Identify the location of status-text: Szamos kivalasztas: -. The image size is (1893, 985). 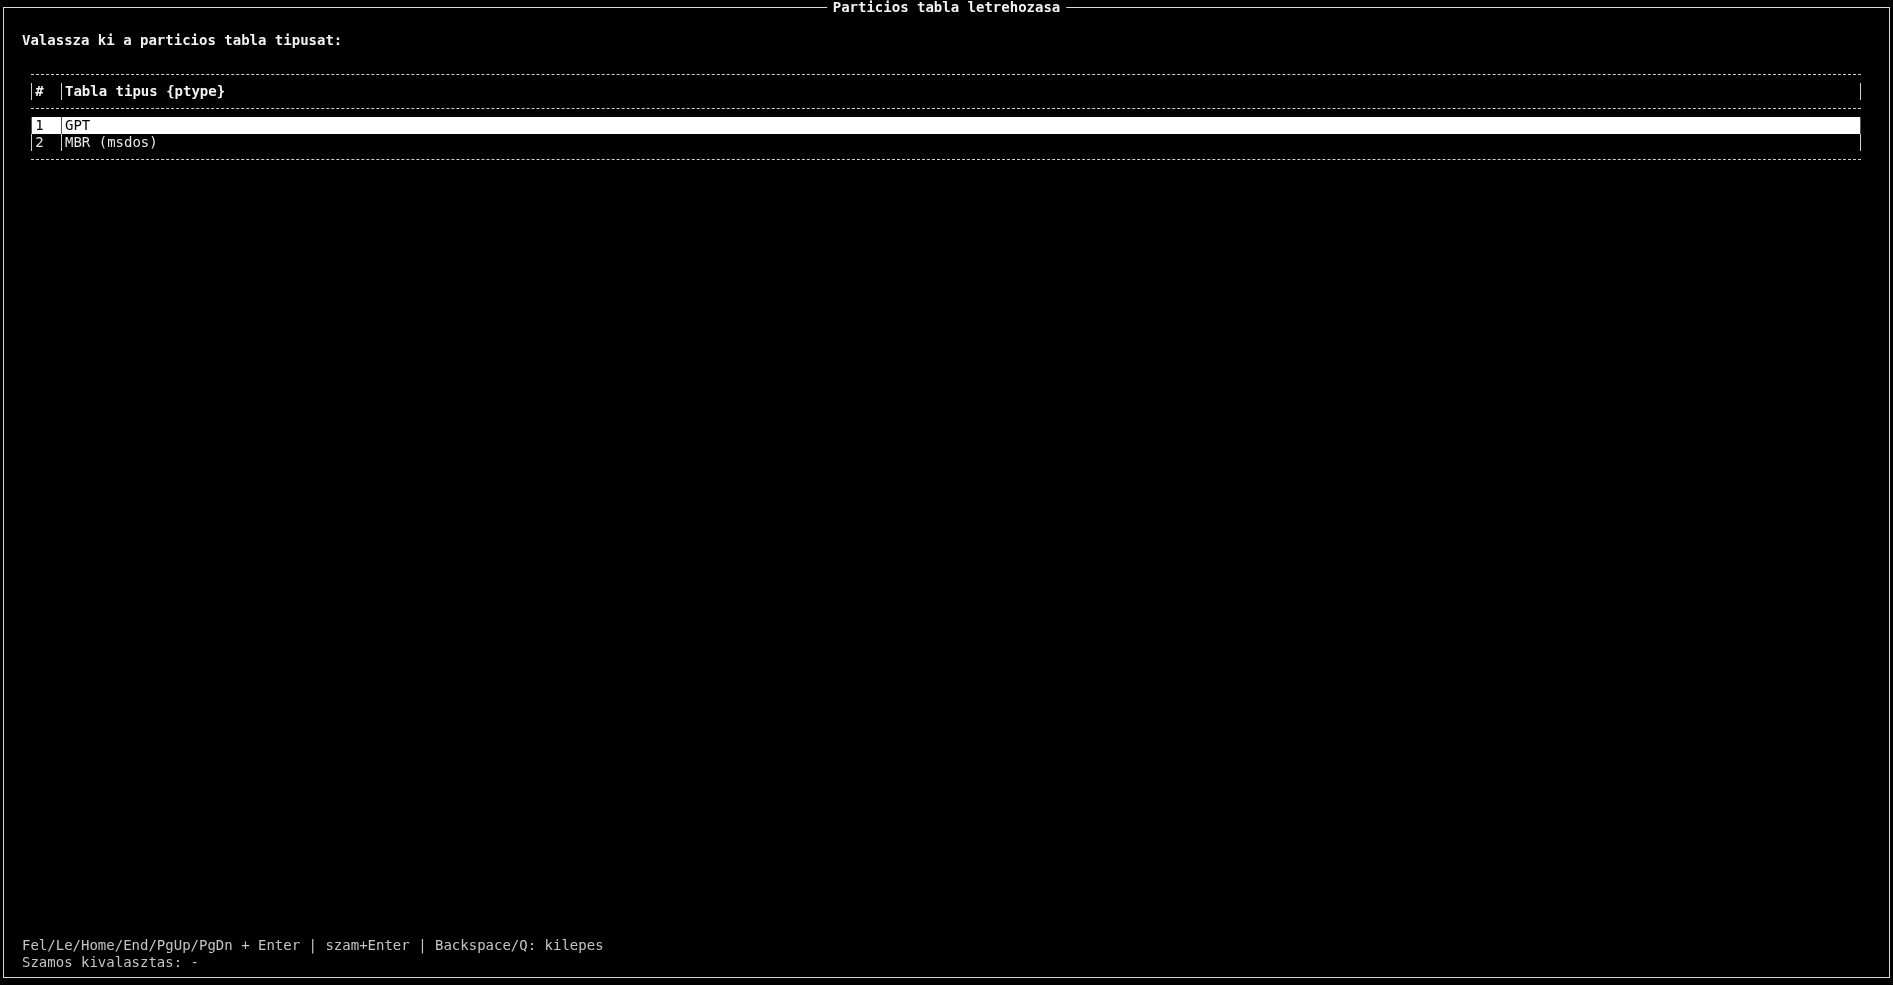
(111, 962).